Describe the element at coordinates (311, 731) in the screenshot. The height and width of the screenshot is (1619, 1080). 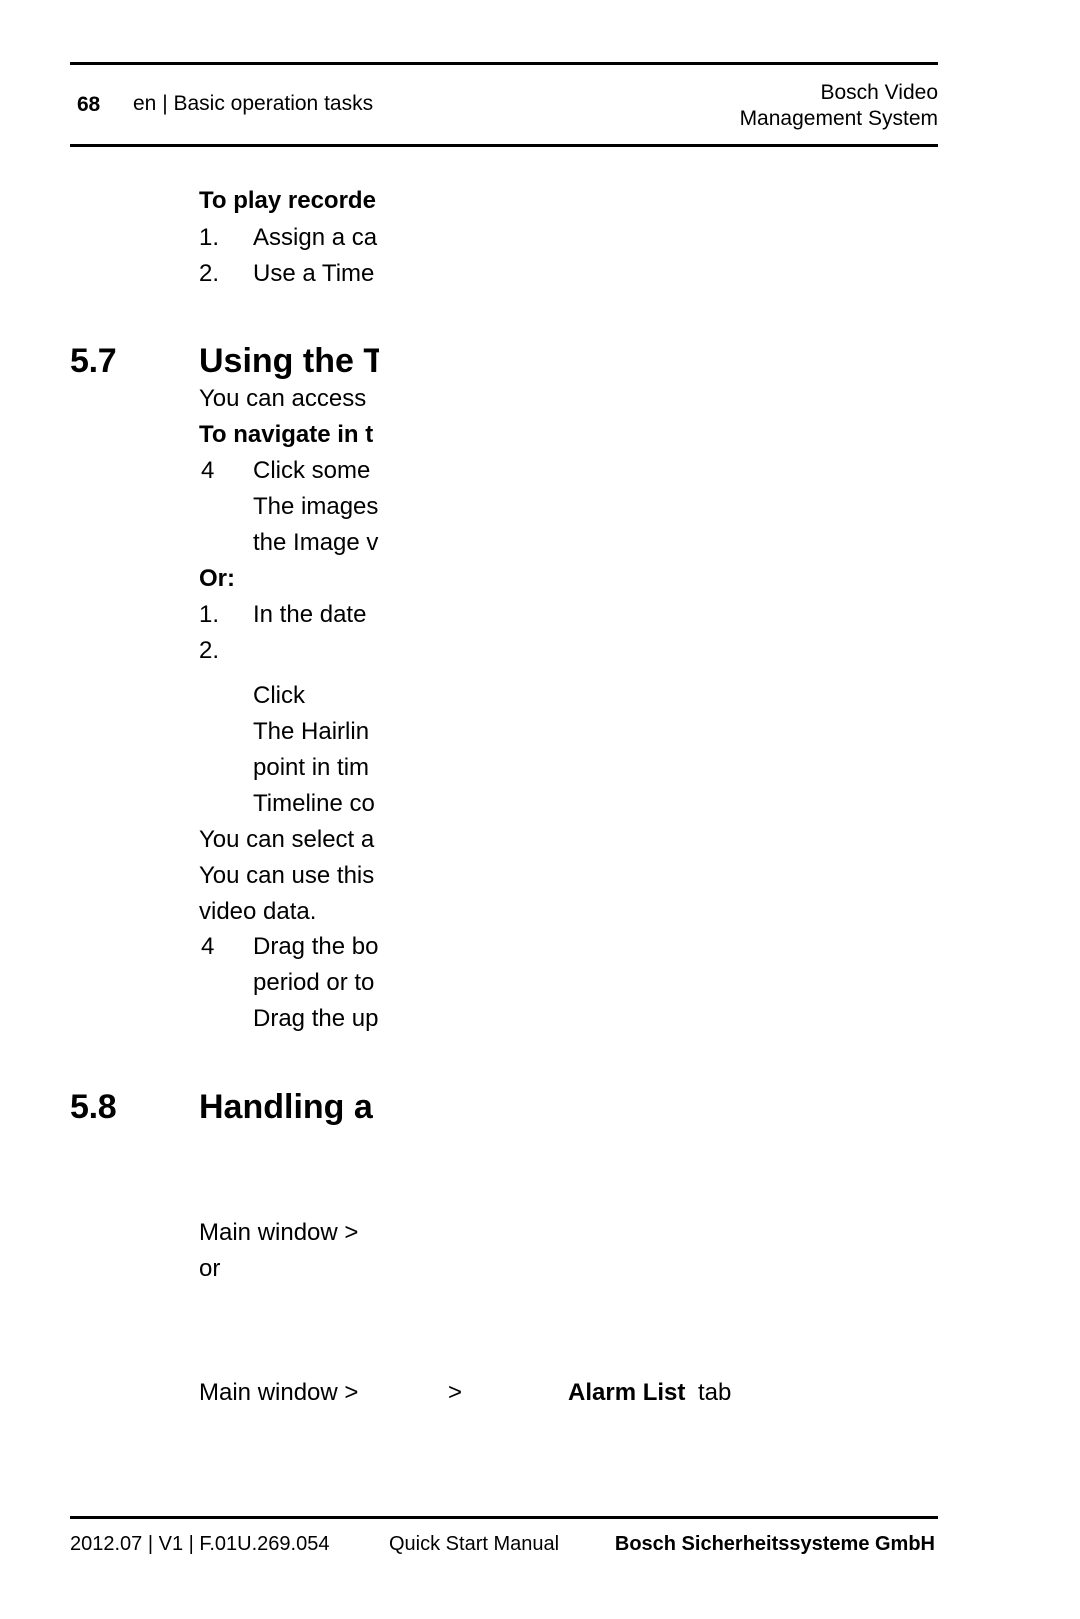
I see `or-step-2-line-2: The Hairlin` at that location.